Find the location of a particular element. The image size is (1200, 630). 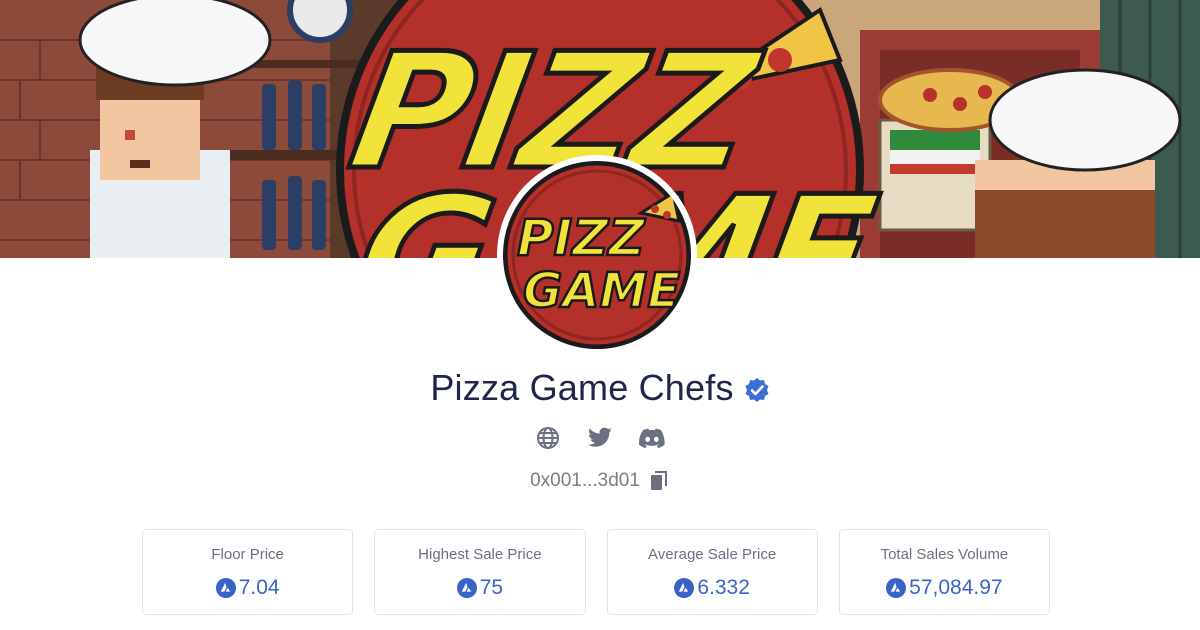

collection-title: Pizza Game Chefs is located at coordinates (582, 387).